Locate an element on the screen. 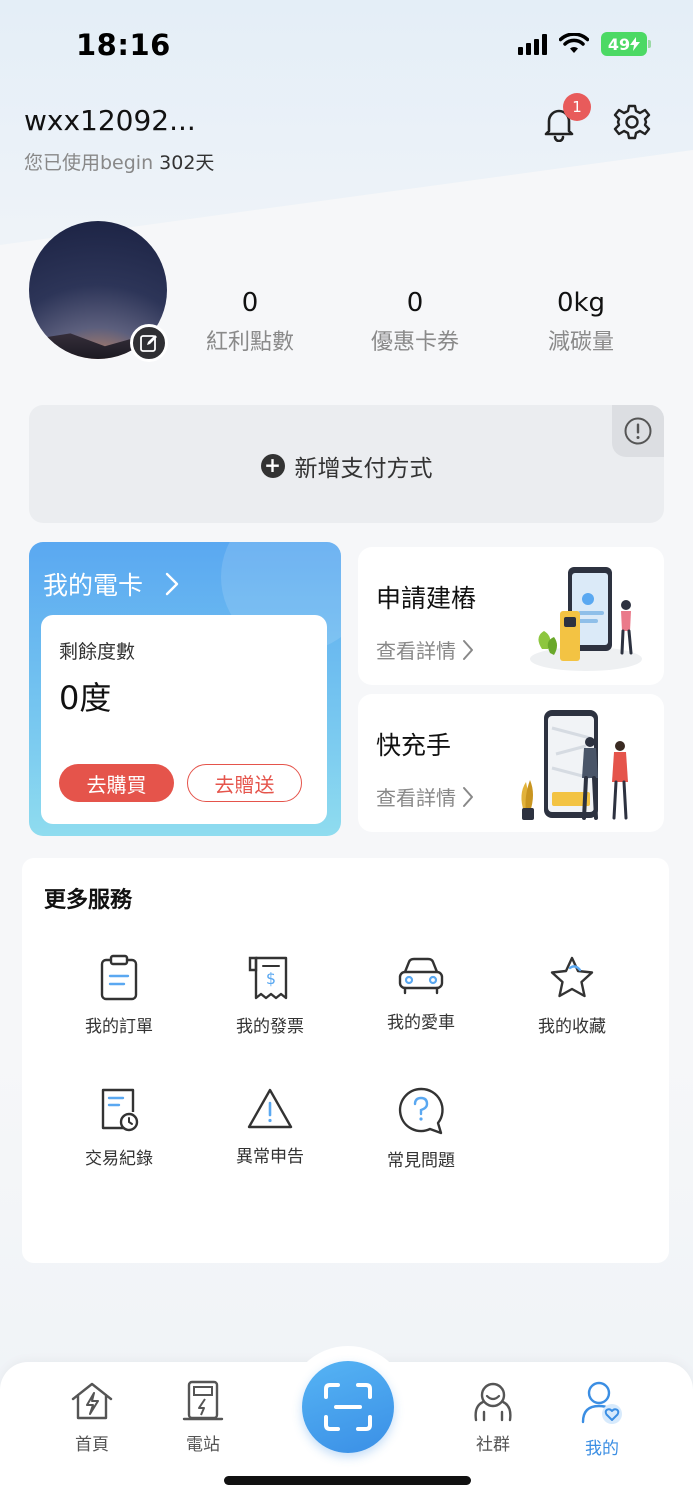  card-title: 快充手 is located at coordinates (414, 745).